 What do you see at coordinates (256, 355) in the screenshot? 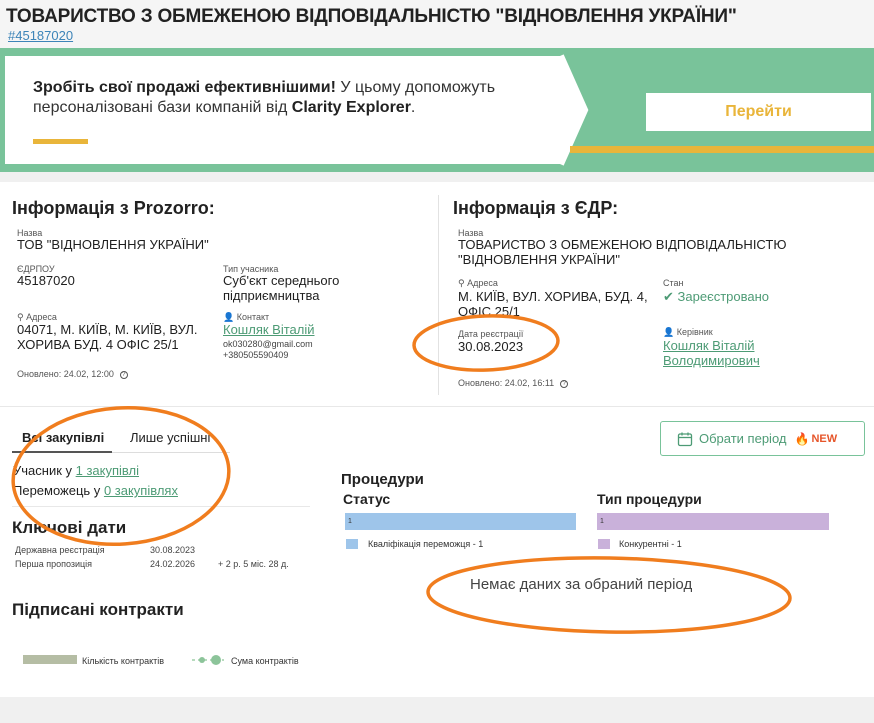
I see `contact-phone: +380505590409` at bounding box center [256, 355].